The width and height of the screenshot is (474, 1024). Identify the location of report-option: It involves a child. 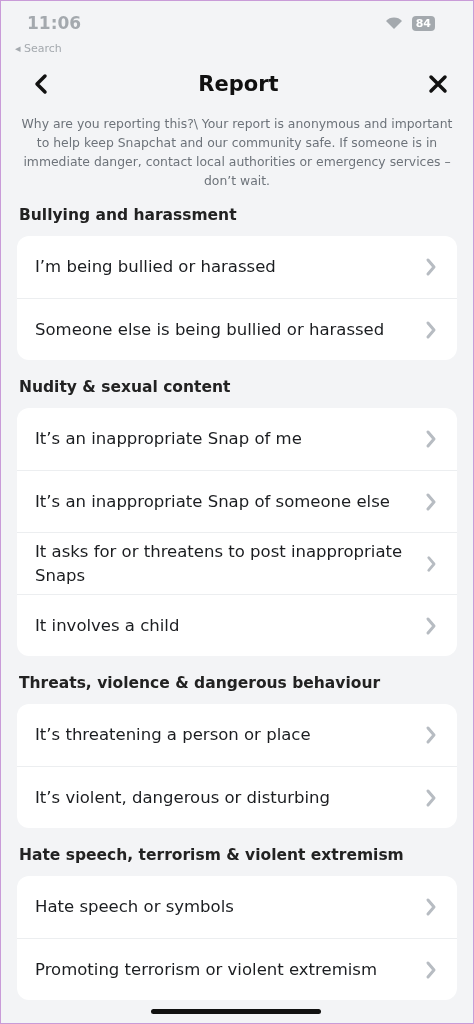
(237, 625).